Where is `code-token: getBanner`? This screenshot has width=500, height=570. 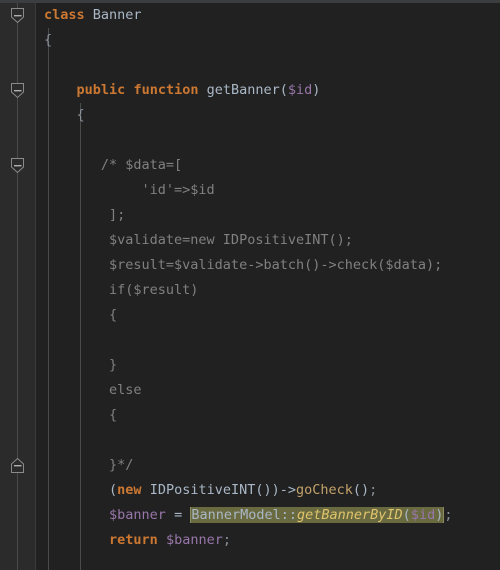 code-token: getBanner is located at coordinates (243, 90).